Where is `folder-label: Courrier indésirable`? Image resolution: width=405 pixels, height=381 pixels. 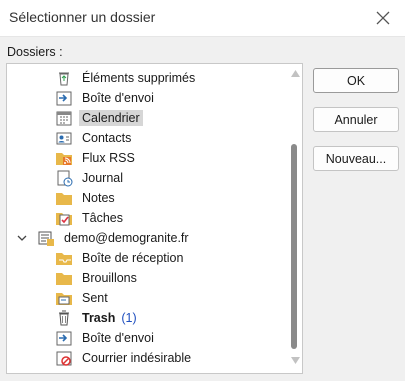
folder-label: Courrier indésirable is located at coordinates (137, 358).